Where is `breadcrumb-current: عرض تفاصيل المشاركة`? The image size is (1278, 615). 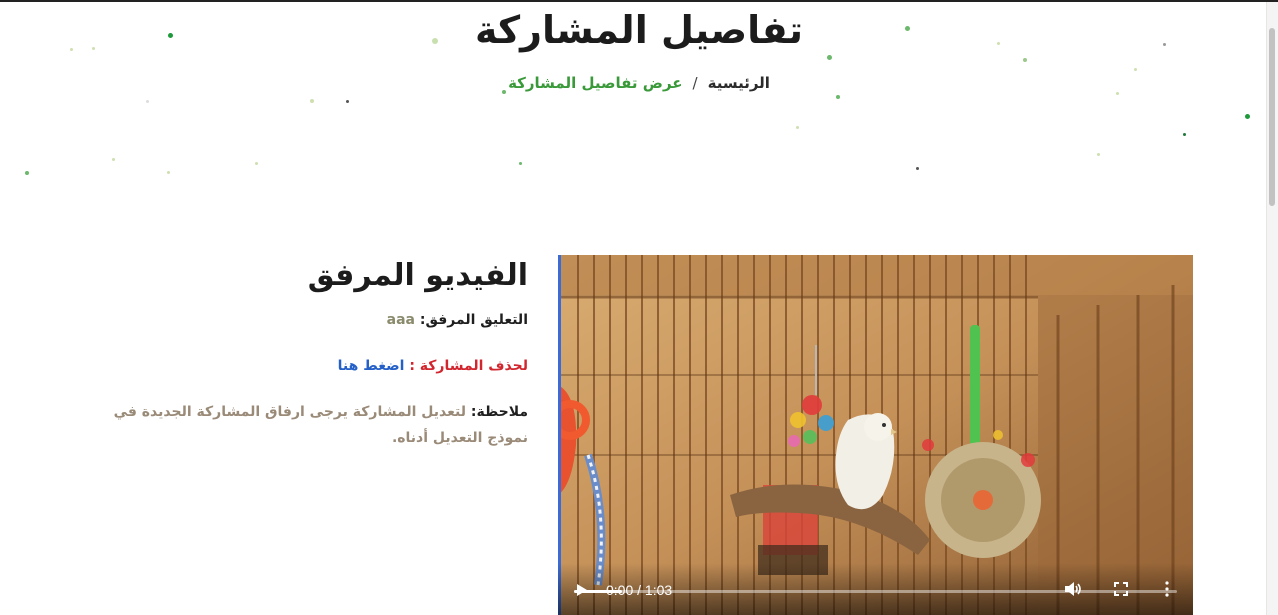
breadcrumb-current: عرض تفاصيل المشاركة is located at coordinates (595, 83).